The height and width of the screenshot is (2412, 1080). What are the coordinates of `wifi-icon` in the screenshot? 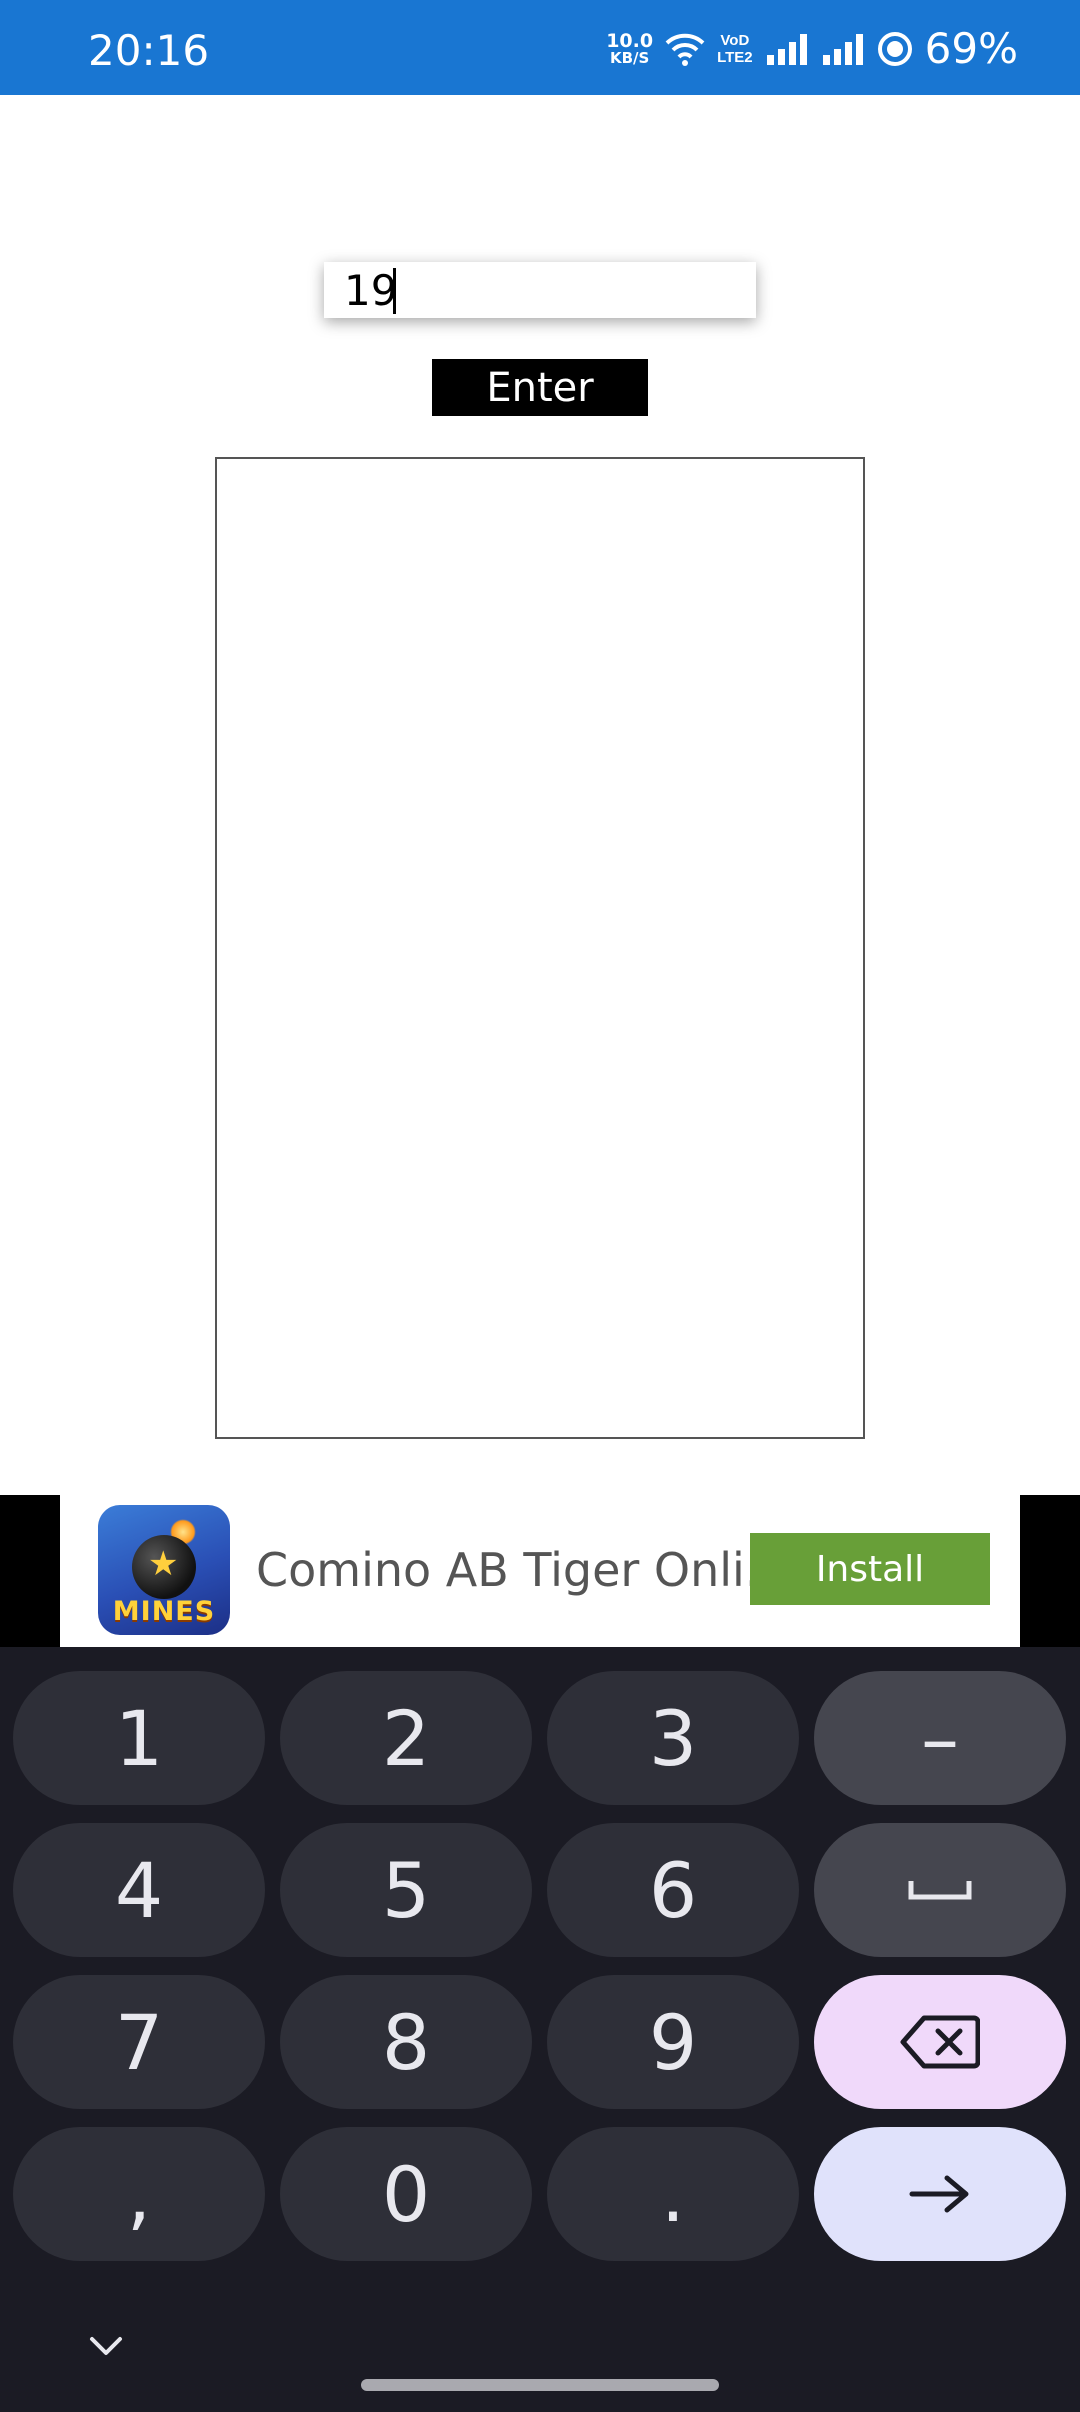 It's located at (685, 49).